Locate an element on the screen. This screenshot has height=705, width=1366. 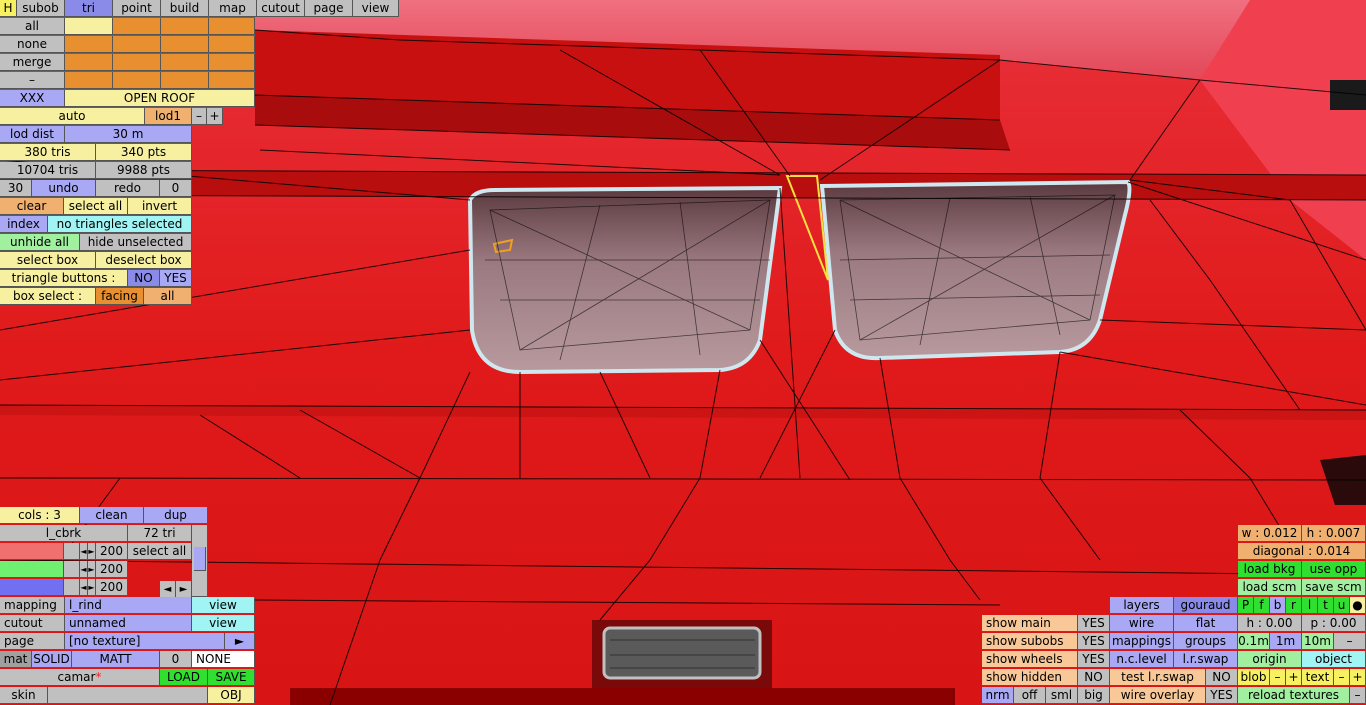
big-button: big is located at coordinates (1094, 695).